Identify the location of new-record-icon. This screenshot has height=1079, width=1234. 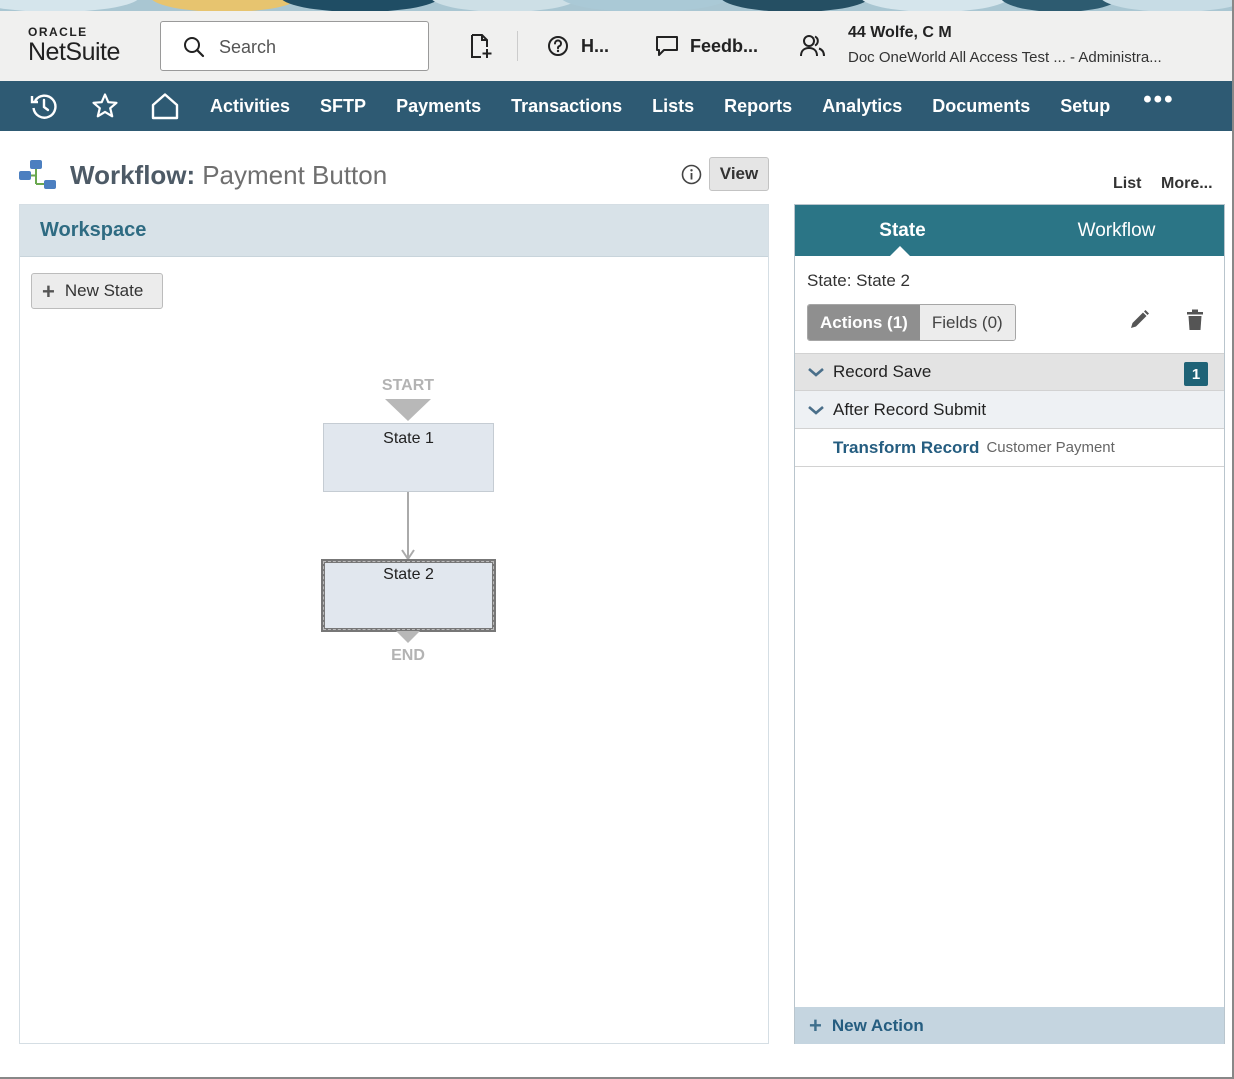
(481, 46).